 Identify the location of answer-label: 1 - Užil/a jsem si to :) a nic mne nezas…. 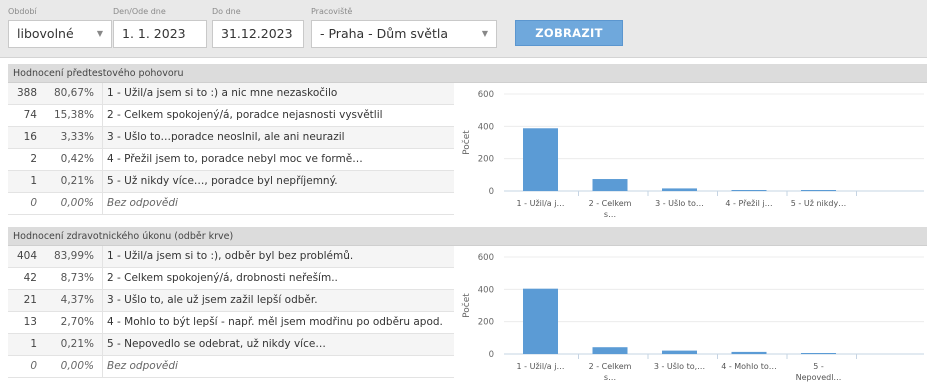
(278, 93).